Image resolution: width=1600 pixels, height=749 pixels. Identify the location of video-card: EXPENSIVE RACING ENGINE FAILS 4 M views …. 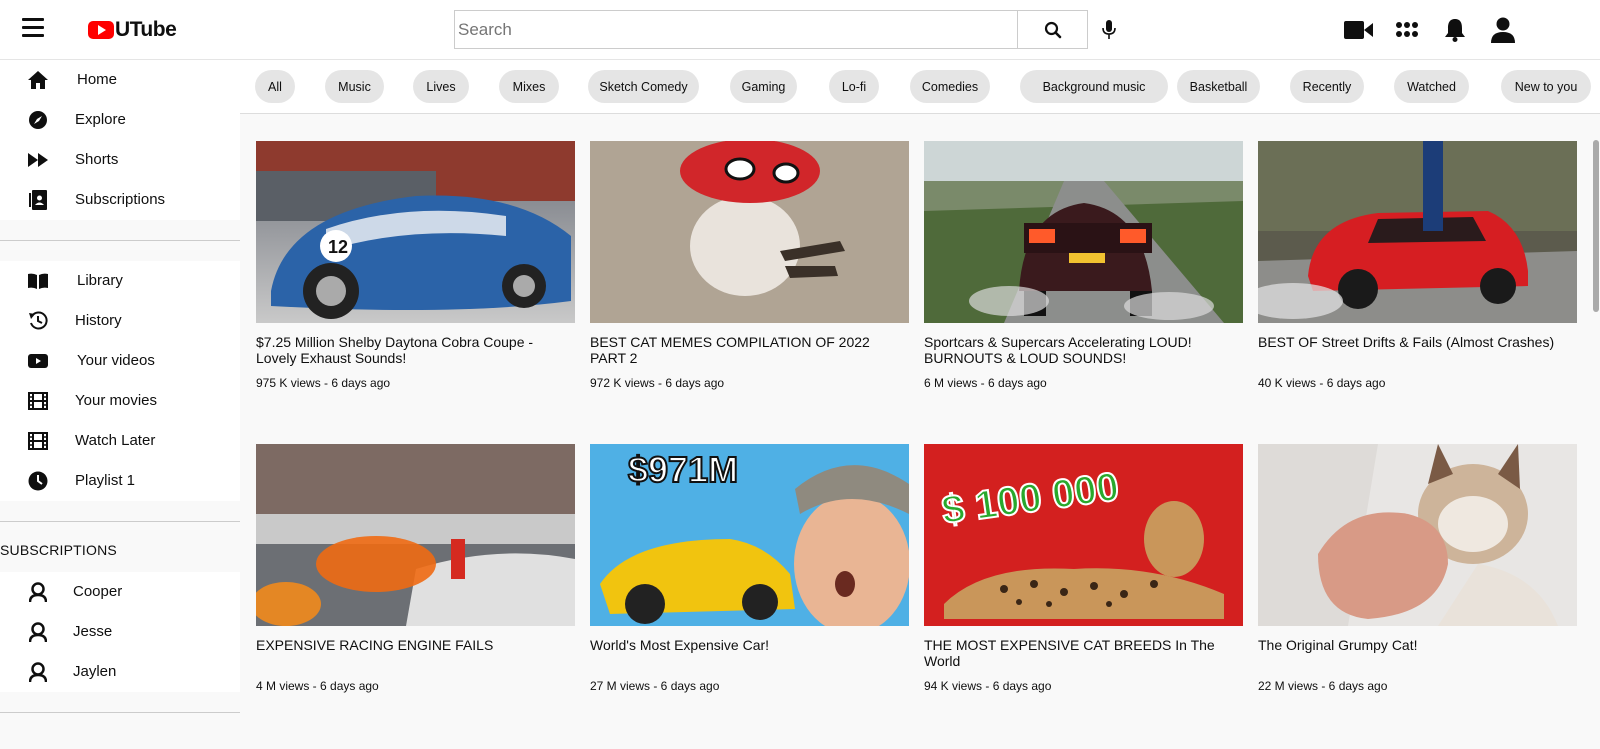
(415, 568).